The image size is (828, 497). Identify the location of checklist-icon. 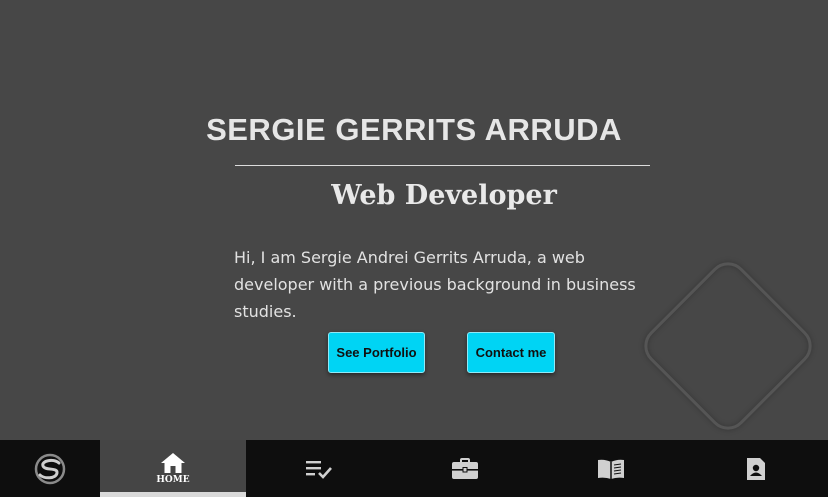
(319, 469).